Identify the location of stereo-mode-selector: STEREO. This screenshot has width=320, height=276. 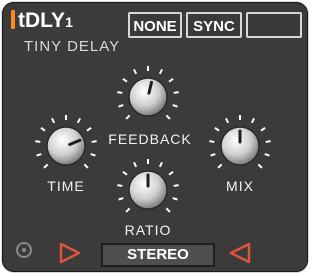
(158, 255).